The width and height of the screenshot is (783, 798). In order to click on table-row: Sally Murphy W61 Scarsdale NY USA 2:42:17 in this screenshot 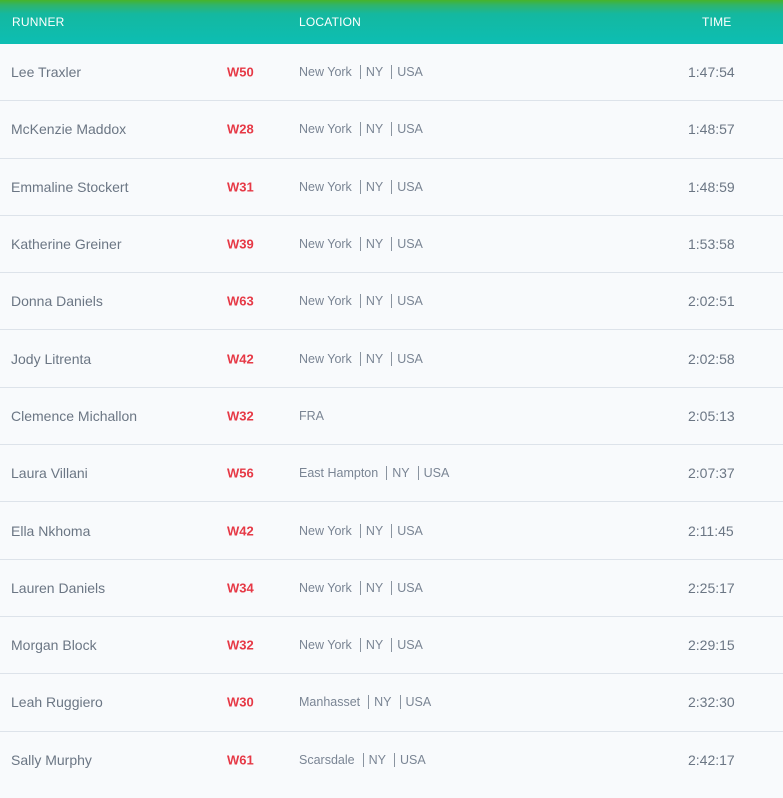, I will do `click(391, 760)`.